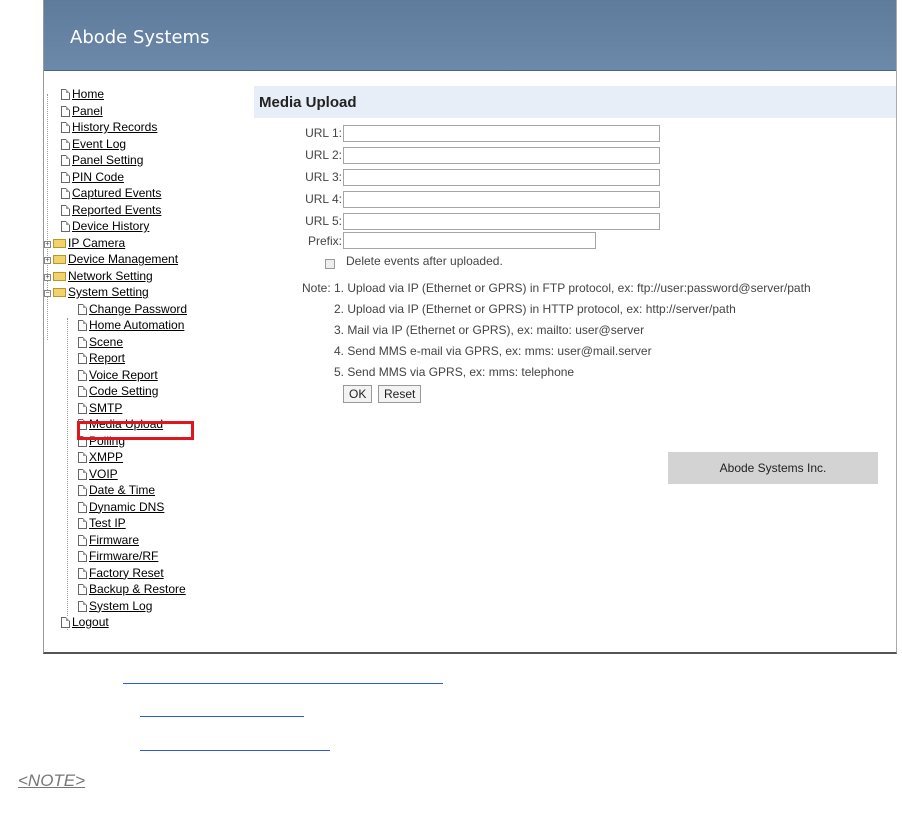 The width and height of the screenshot is (902, 816). I want to click on nav-item-history-records: History Records, so click(144, 127).